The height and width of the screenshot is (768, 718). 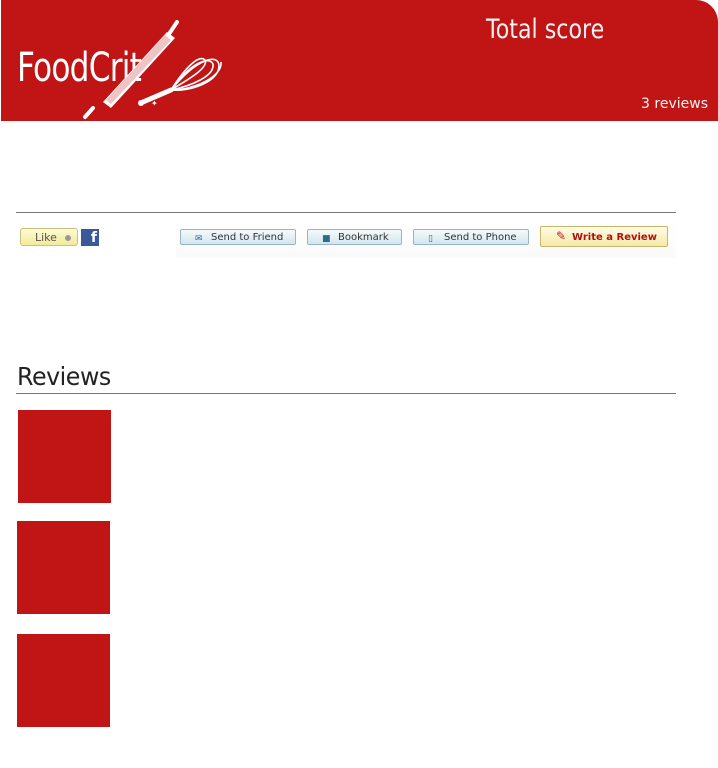 I want to click on send-to-friend-label: Send to Friend, so click(x=247, y=237).